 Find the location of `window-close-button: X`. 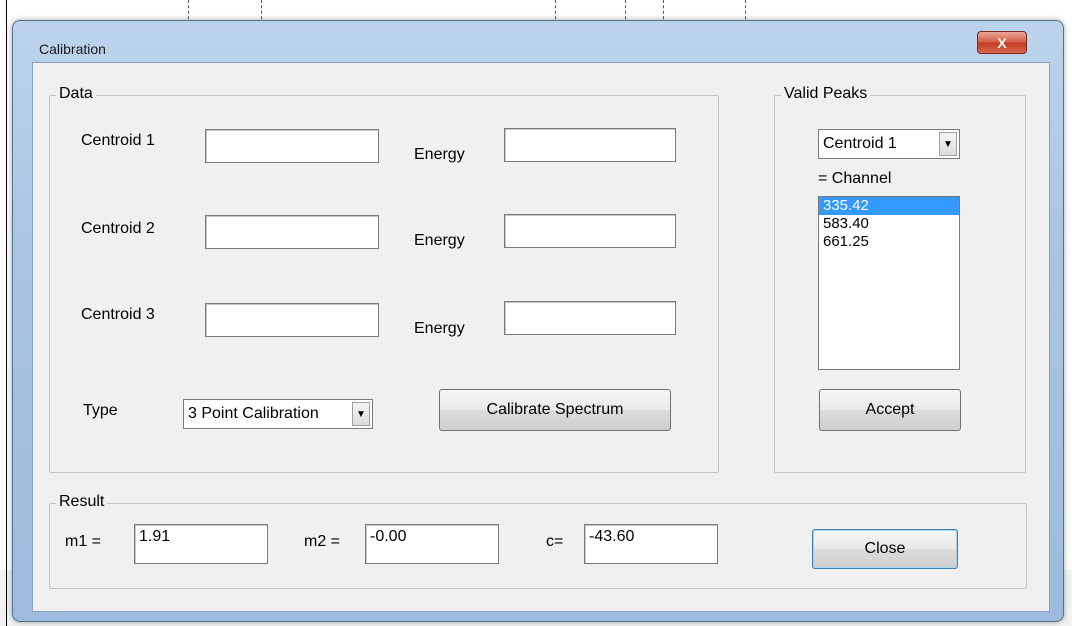

window-close-button: X is located at coordinates (1002, 42).